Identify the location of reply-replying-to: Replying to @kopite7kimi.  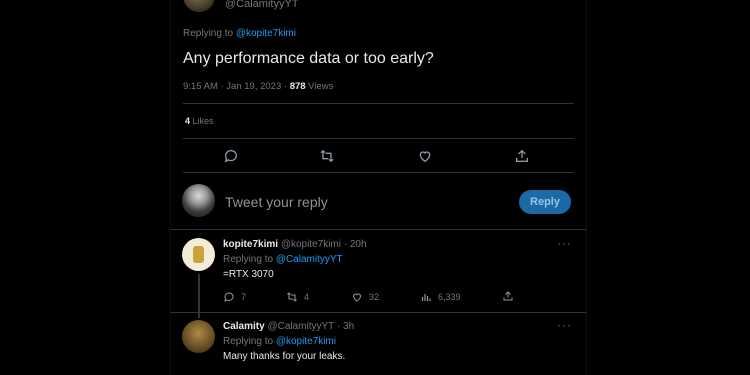
(279, 341).